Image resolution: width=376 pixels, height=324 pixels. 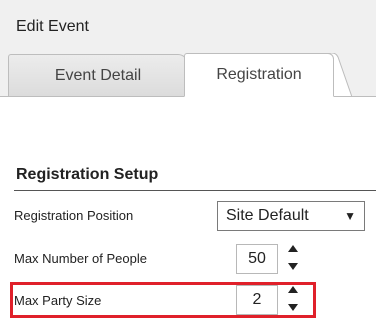 What do you see at coordinates (293, 258) in the screenshot?
I see `max-people-spinner` at bounding box center [293, 258].